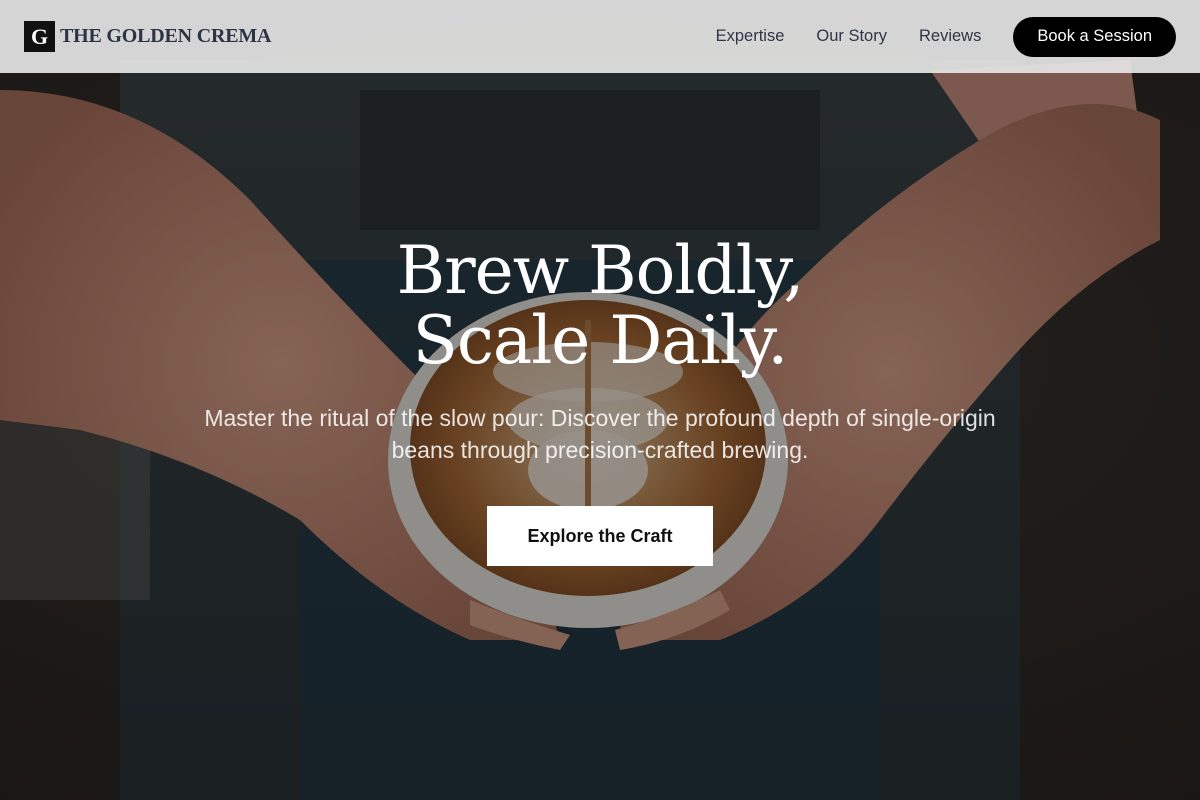  What do you see at coordinates (950, 36) in the screenshot?
I see `nav-link-reviews: Reviews` at bounding box center [950, 36].